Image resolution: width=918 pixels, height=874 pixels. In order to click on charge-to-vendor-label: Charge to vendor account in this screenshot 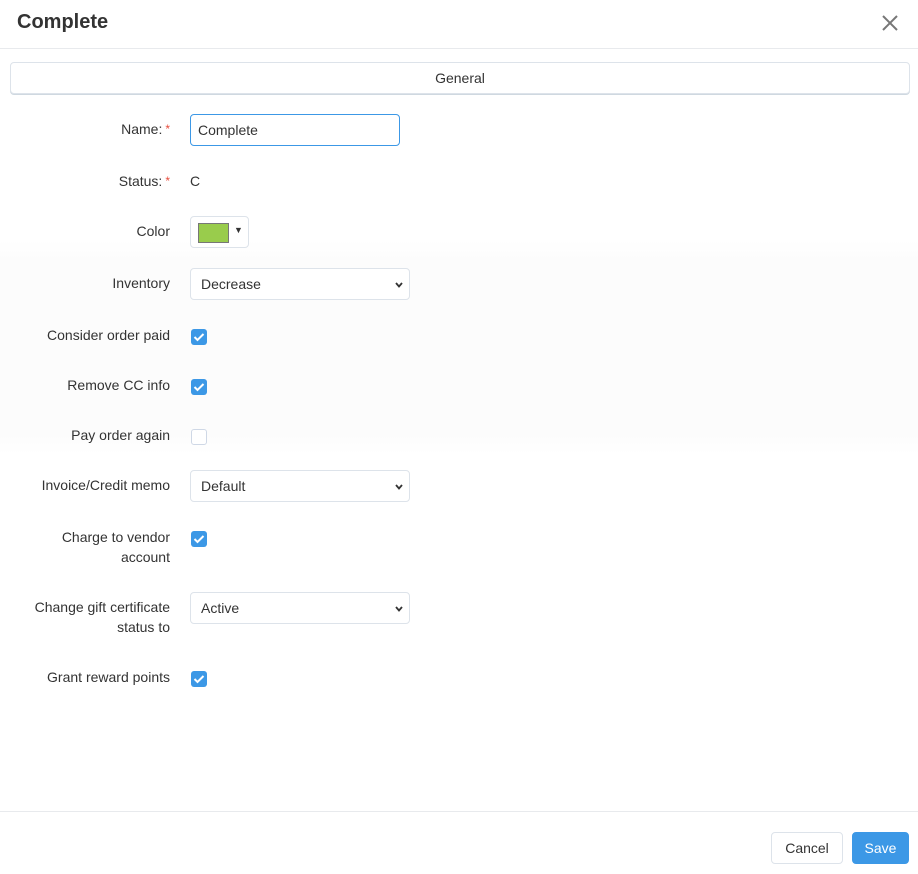, I will do `click(85, 547)`.